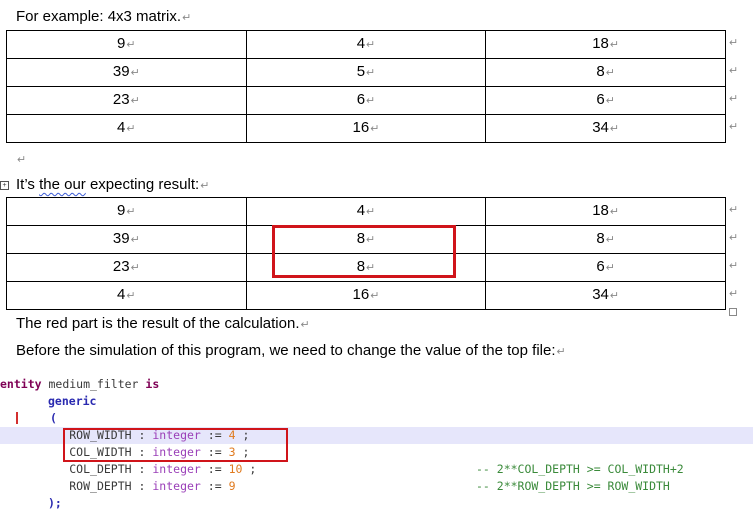 The height and width of the screenshot is (530, 753). I want to click on code-param-name: ROW_DEPTH, so click(100, 486).